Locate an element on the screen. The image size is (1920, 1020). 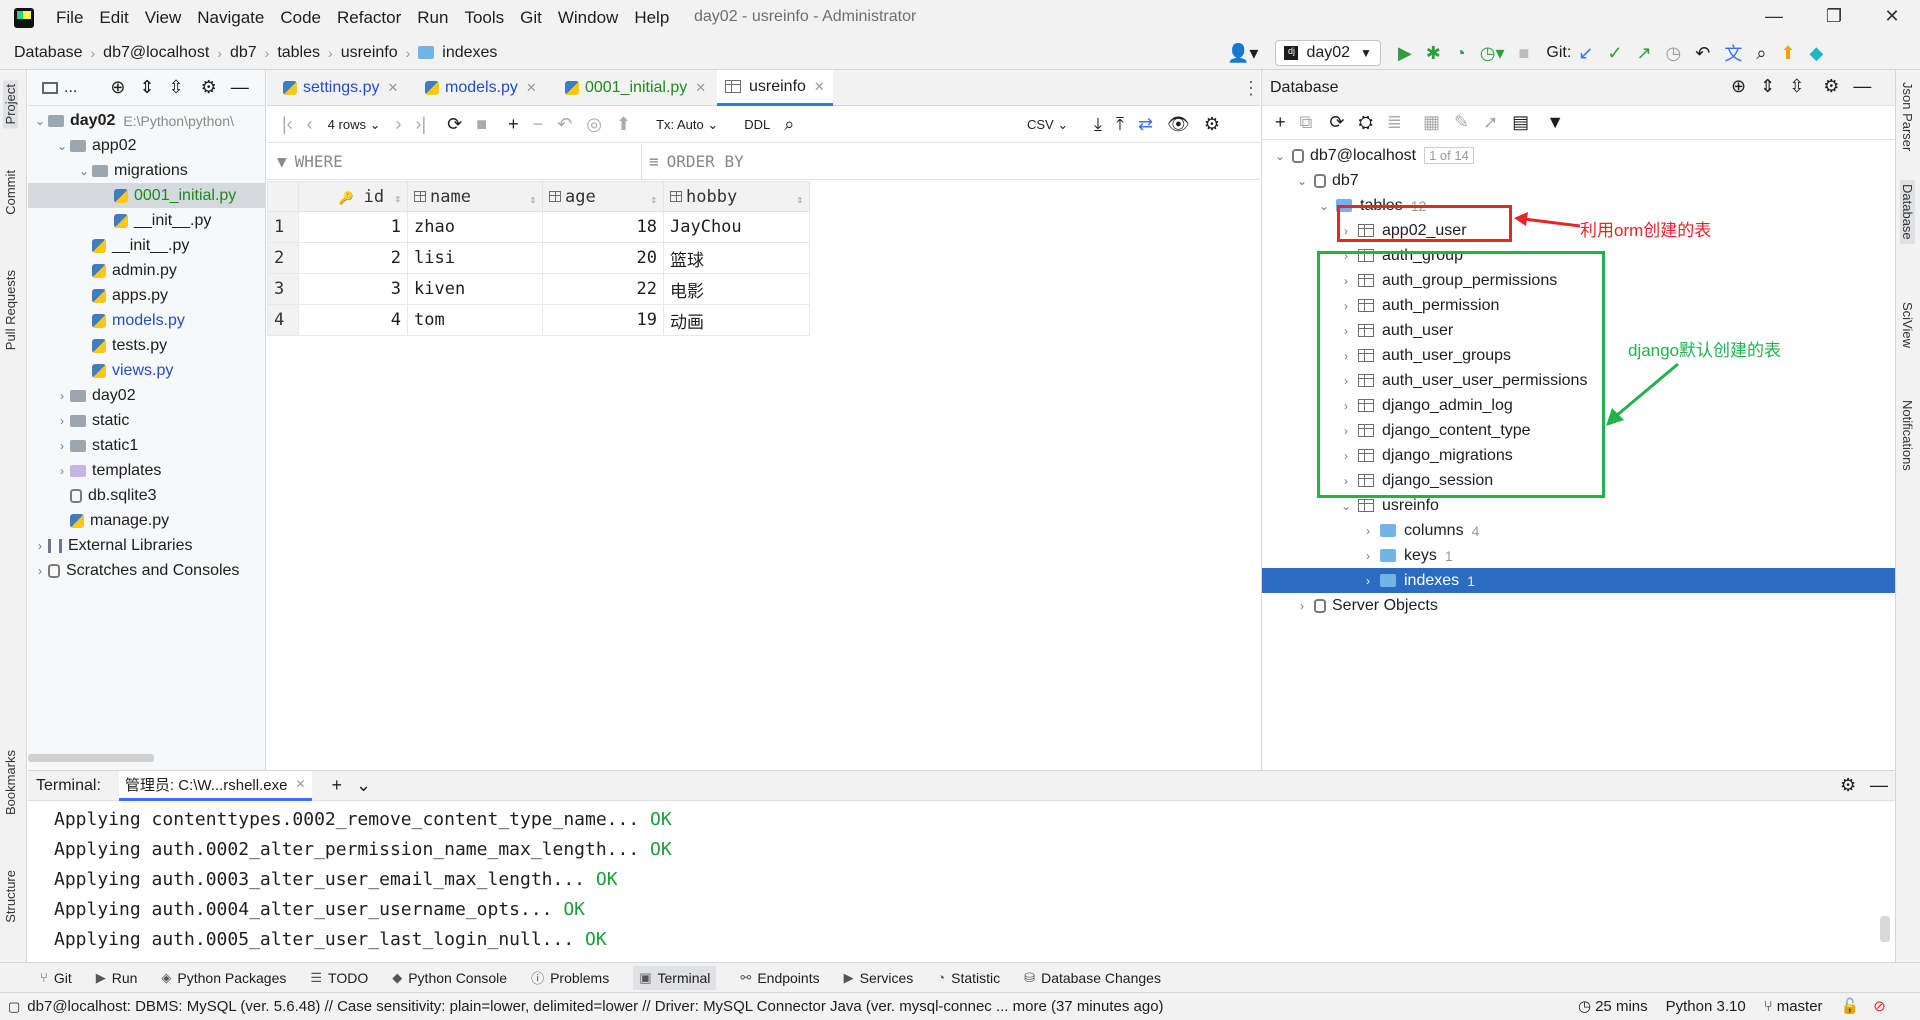
user-icon: 👤▾ is located at coordinates (1242, 53).